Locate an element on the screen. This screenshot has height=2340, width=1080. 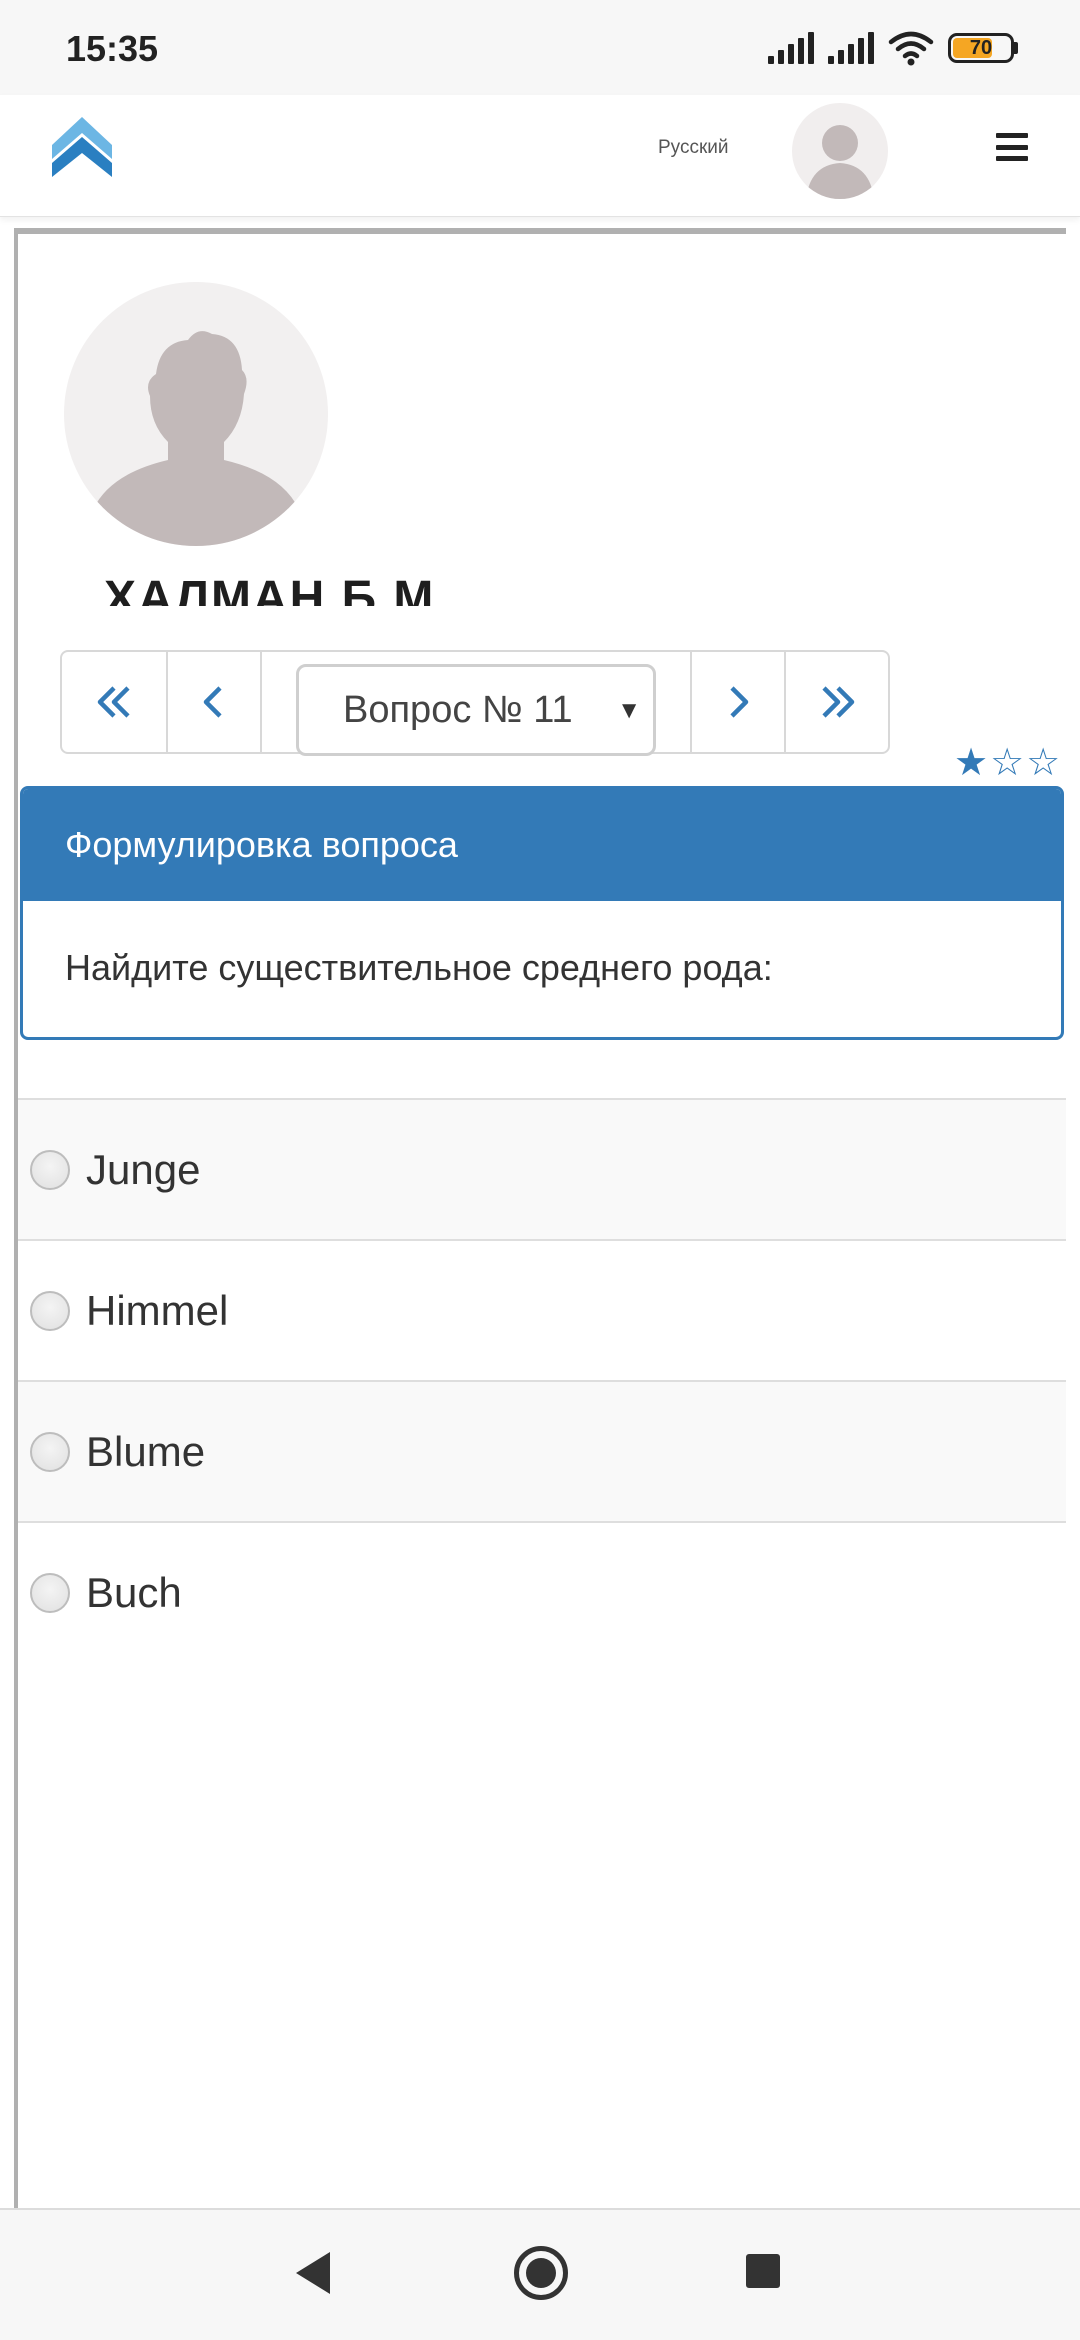
answer-label: Buch is located at coordinates (134, 1592).